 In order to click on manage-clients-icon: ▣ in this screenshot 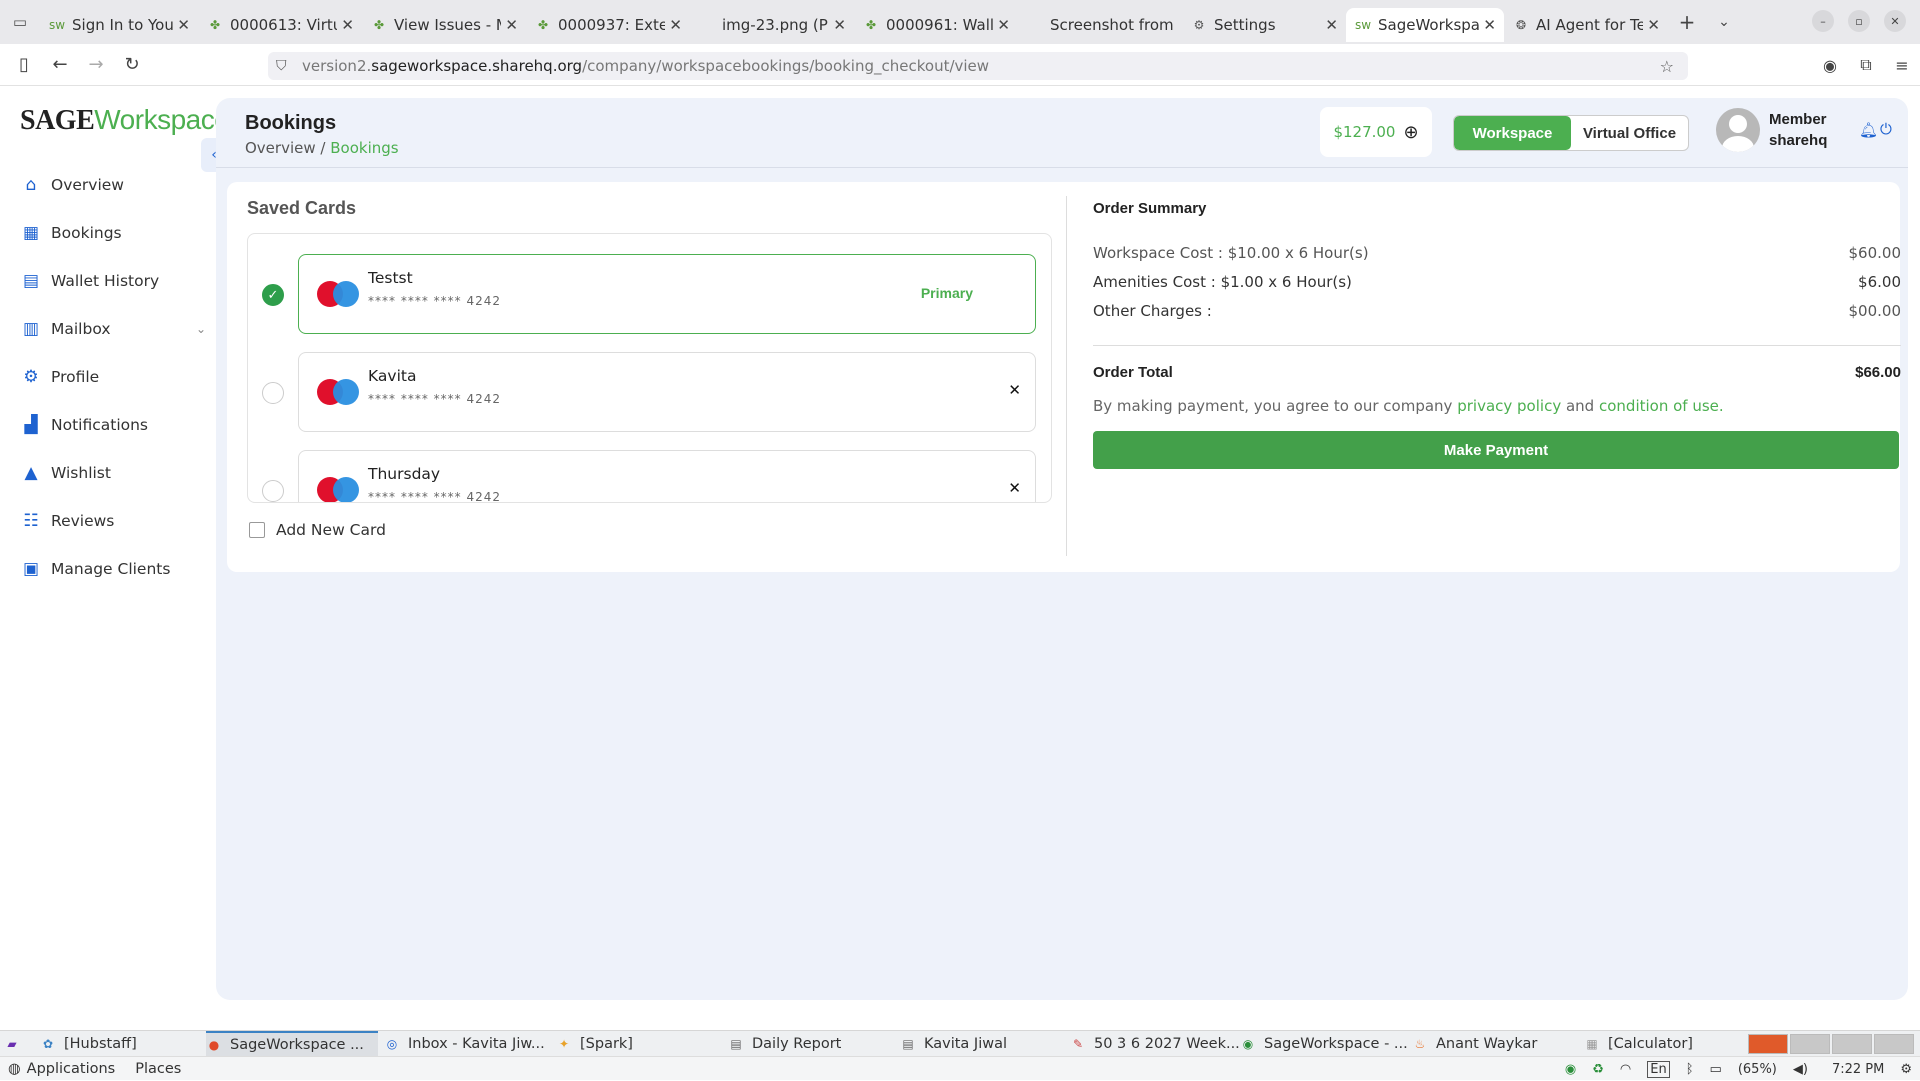, I will do `click(31, 569)`.